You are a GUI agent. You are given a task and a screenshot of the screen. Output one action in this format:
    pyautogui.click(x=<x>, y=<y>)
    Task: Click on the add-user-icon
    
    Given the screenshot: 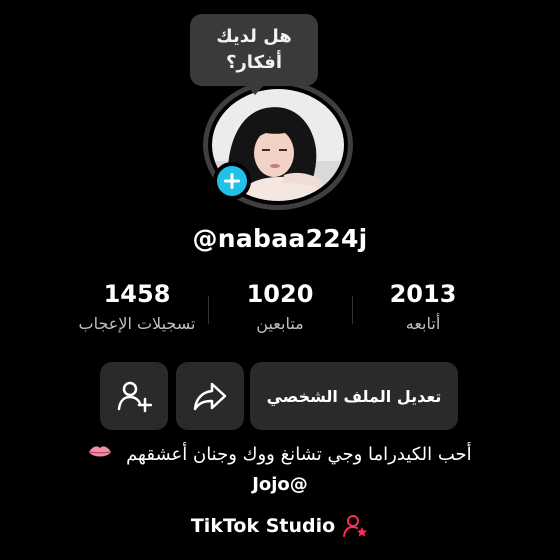 What is the action you would take?
    pyautogui.click(x=134, y=397)
    